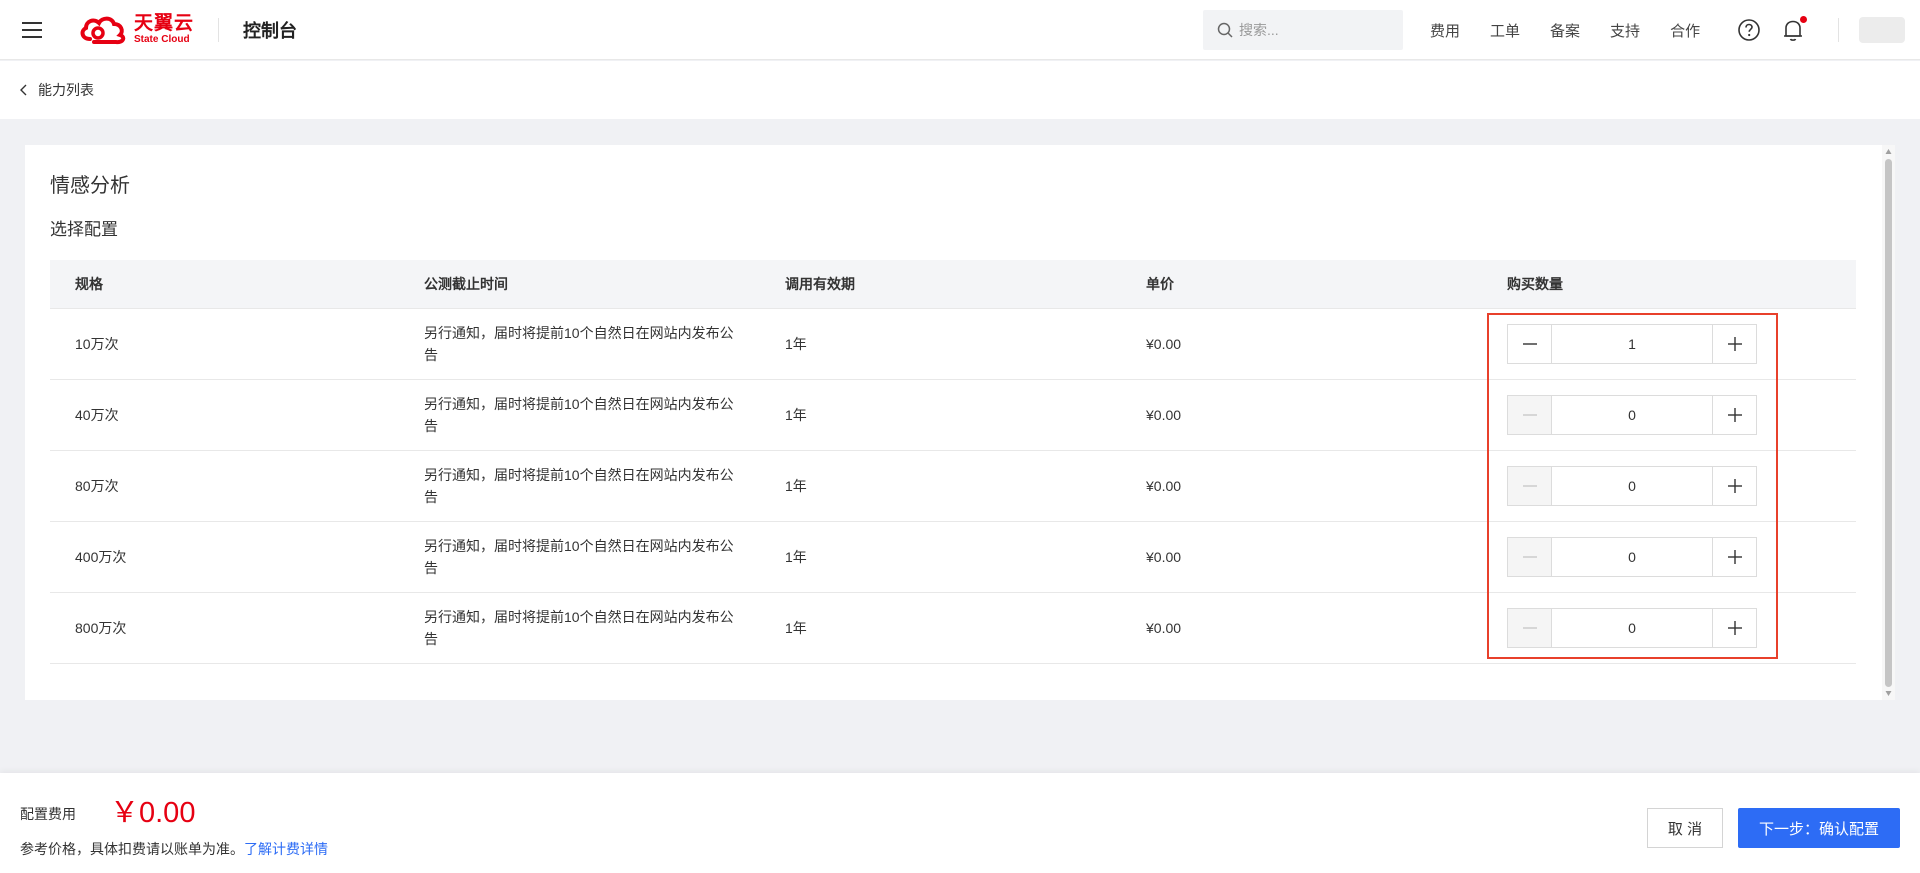 The image size is (1920, 873). I want to click on table-header-row: 规格 公测截止时间 调用有效期 单价 购买数量, so click(953, 284).